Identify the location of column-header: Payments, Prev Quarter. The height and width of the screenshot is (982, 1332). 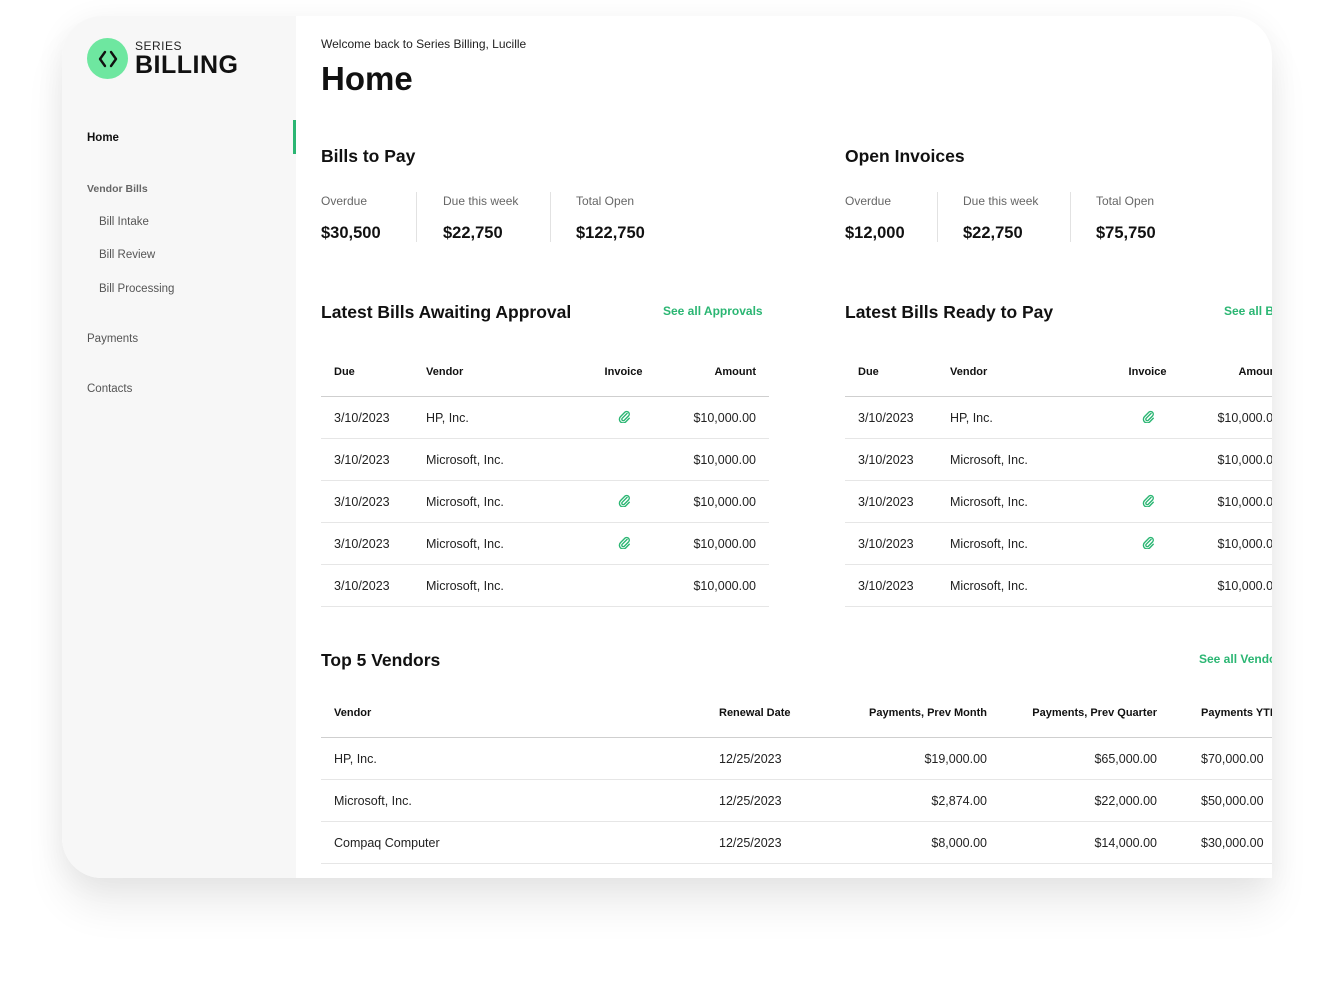
(1072, 713).